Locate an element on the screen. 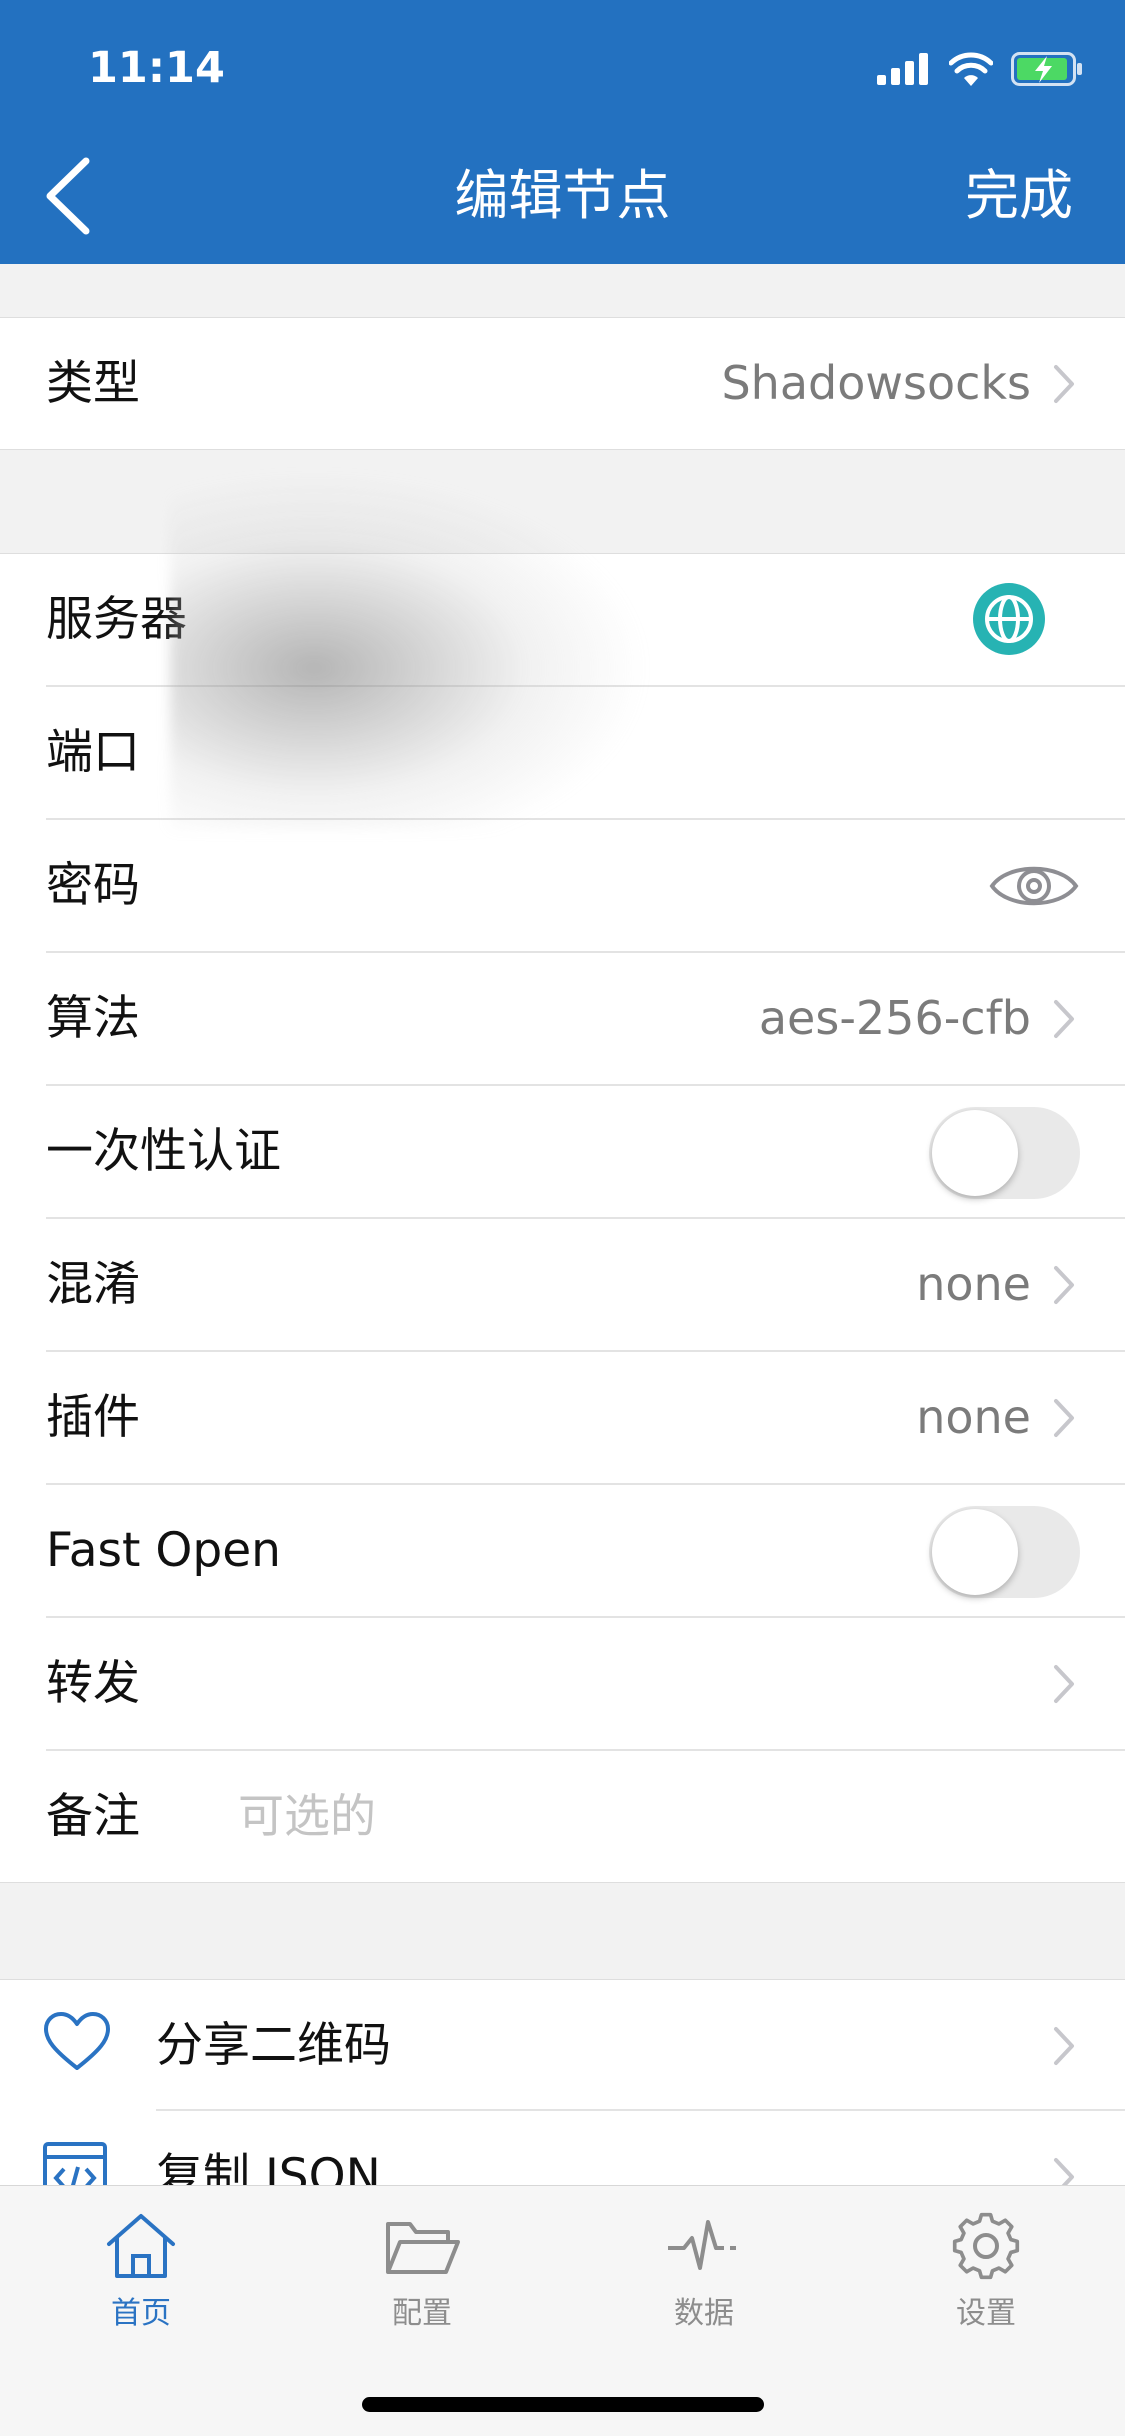 The width and height of the screenshot is (1125, 2436). plugin-row: 插件 none is located at coordinates (585, 1418).